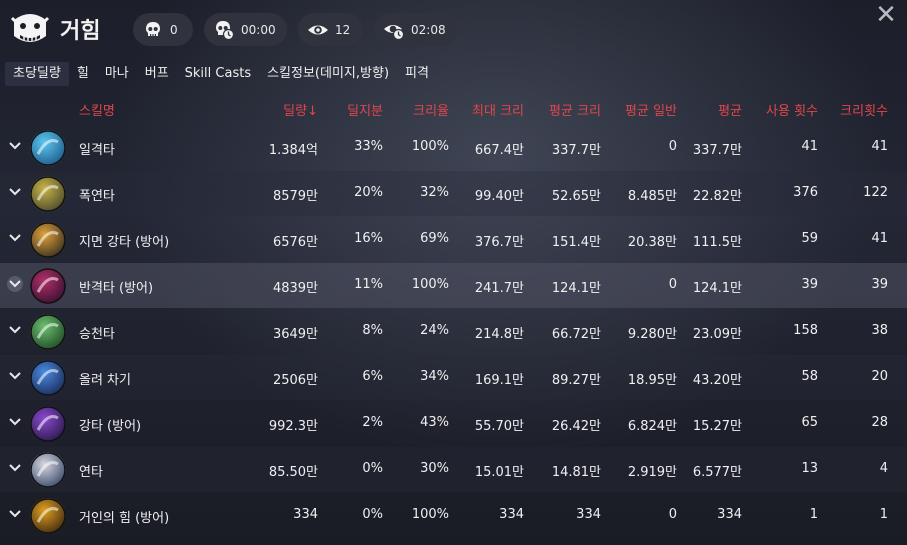 This screenshot has width=907, height=545. I want to click on cell-damage: 8579만, so click(295, 196).